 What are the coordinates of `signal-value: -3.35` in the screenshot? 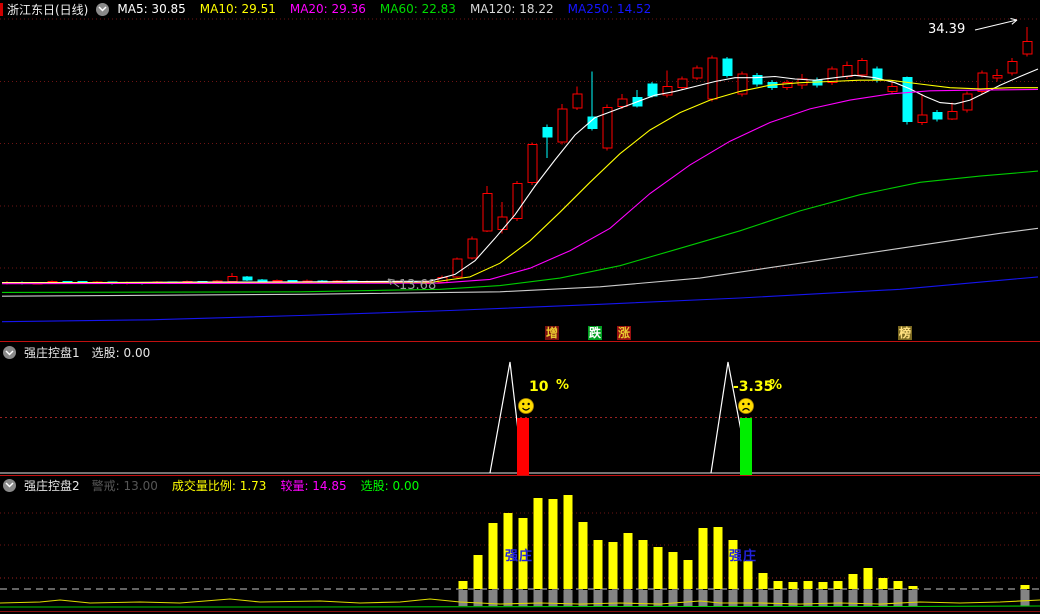 It's located at (753, 387).